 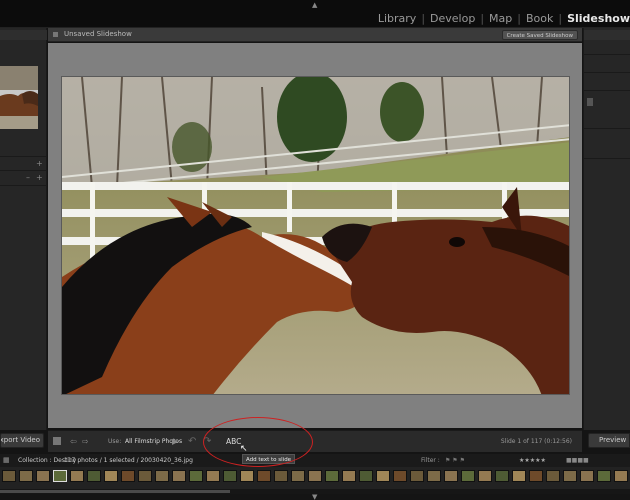 I want to click on module-develop: Develop, so click(x=452, y=18).